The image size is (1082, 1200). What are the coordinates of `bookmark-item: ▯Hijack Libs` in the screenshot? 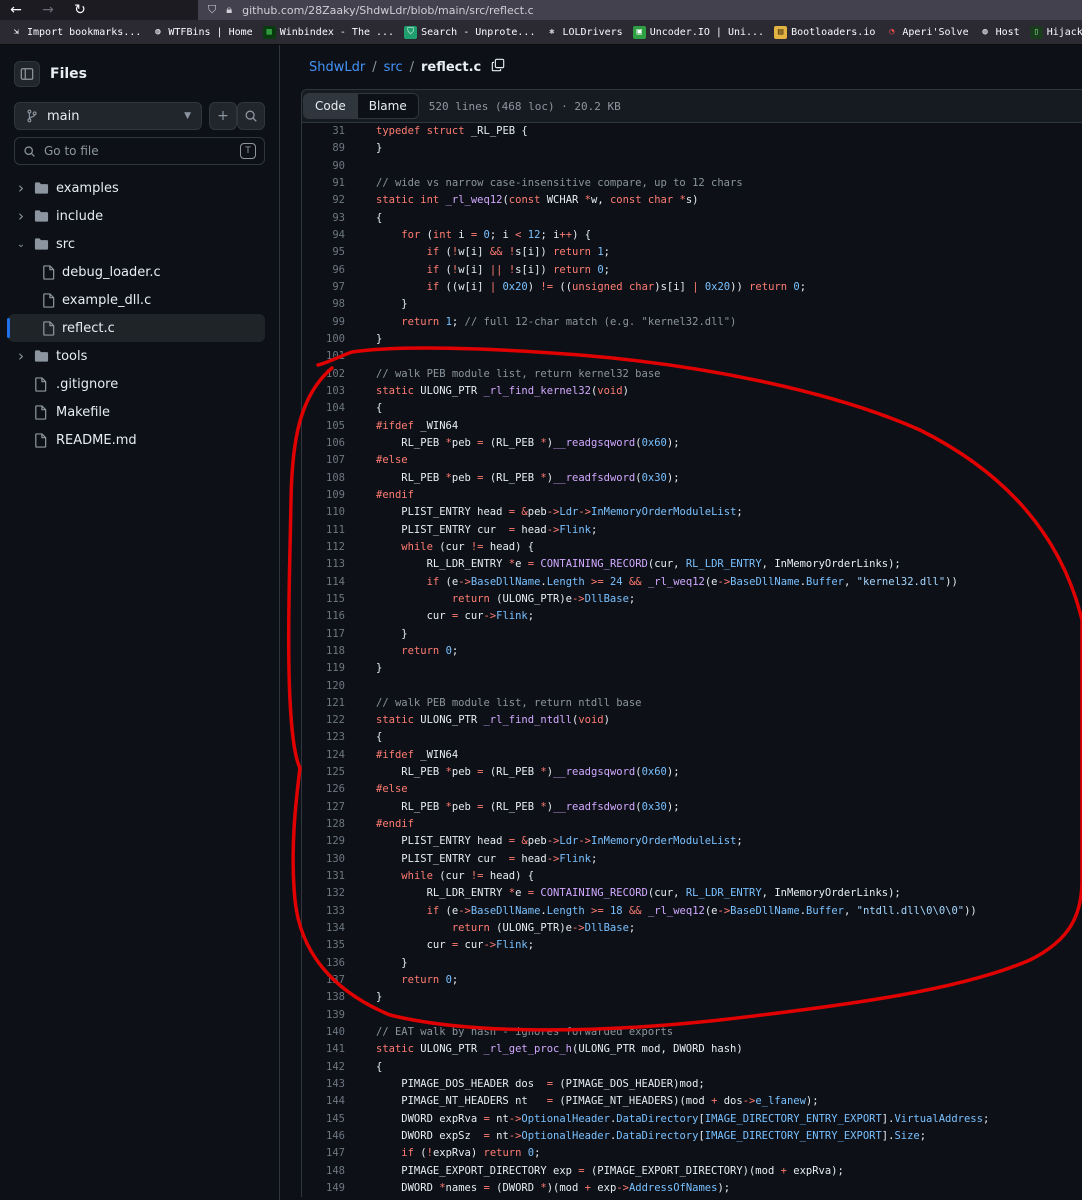 It's located at (1055, 32).